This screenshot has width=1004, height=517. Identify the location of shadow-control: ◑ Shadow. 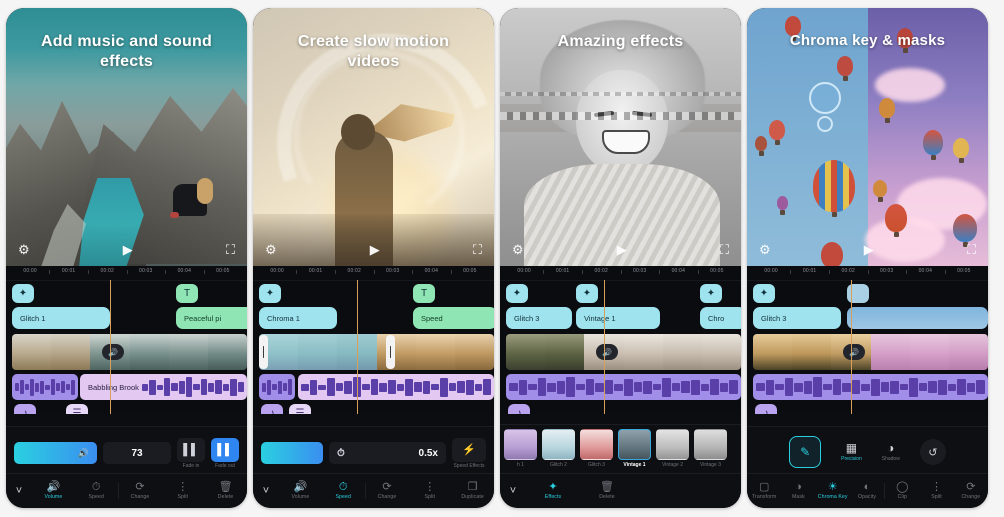
(891, 452).